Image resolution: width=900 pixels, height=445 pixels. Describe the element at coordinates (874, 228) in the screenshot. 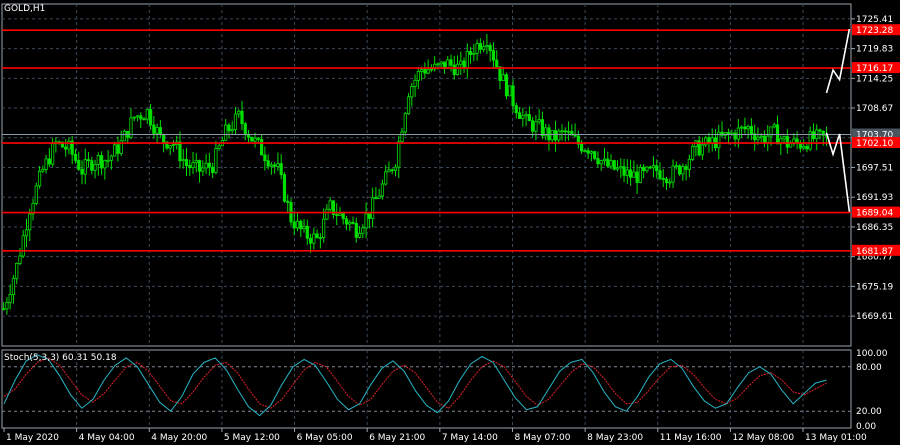

I see `price-label: 1686.35` at that location.